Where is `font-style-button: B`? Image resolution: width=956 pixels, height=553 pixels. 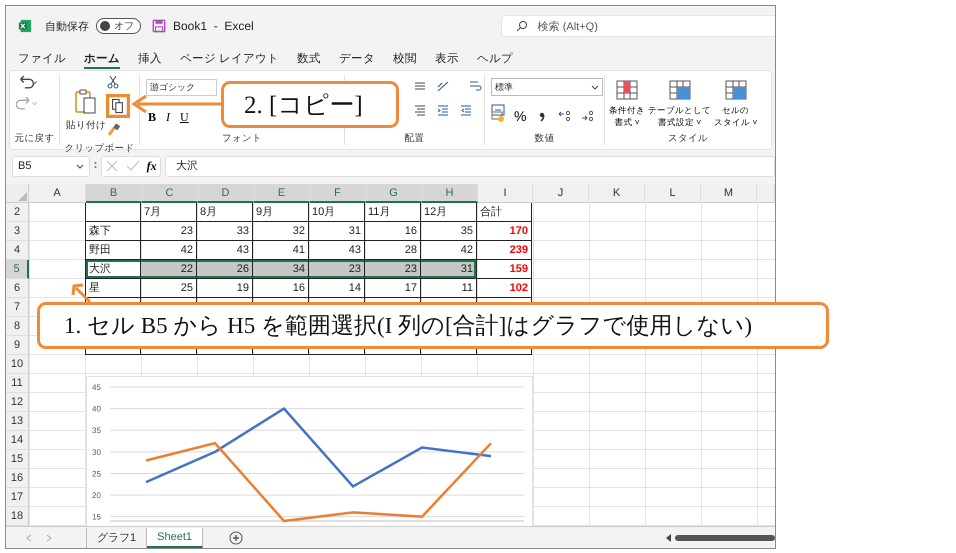
font-style-button: B is located at coordinates (152, 117).